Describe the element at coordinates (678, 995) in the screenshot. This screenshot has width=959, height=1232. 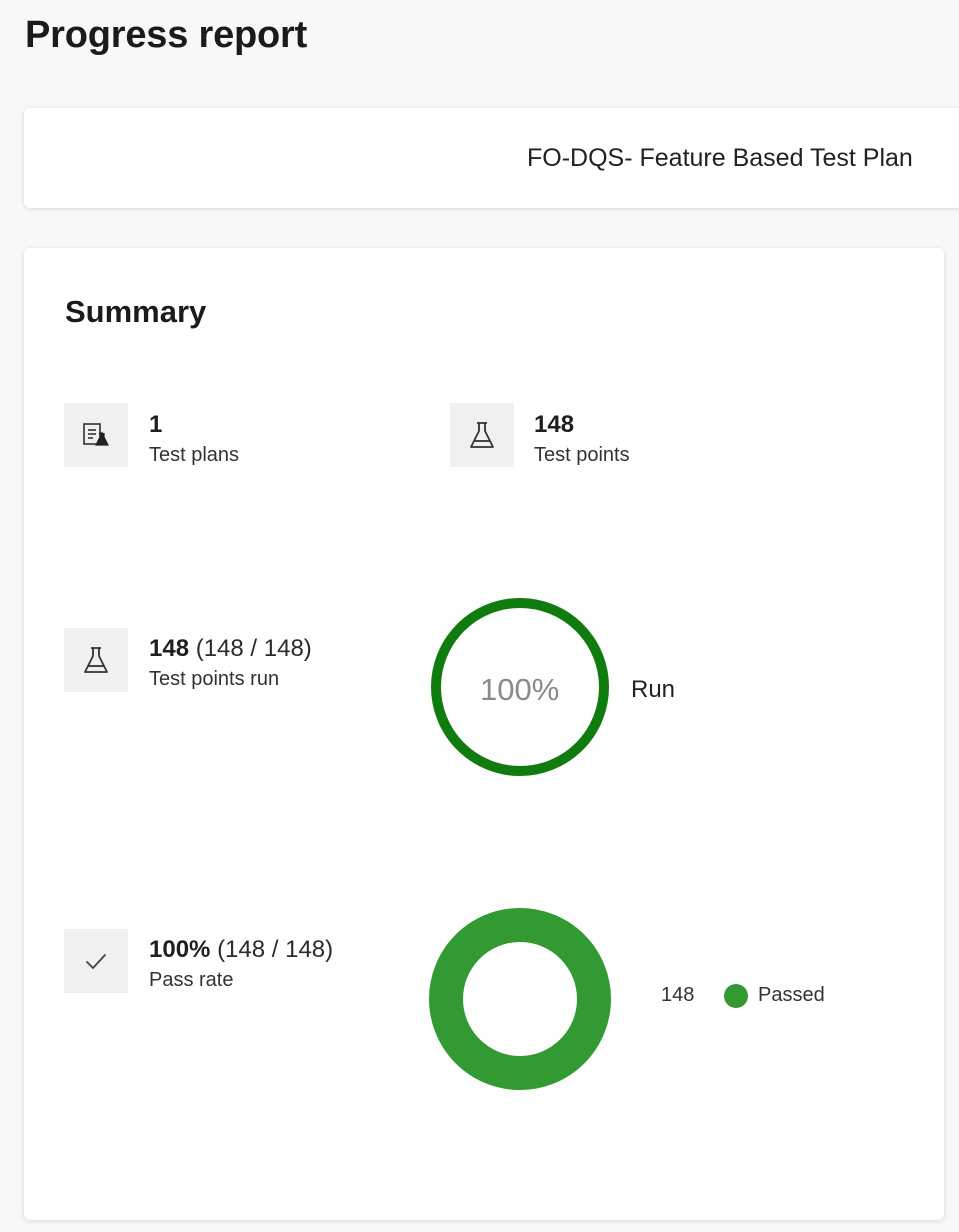
I see `legend-passed-count: 148` at that location.